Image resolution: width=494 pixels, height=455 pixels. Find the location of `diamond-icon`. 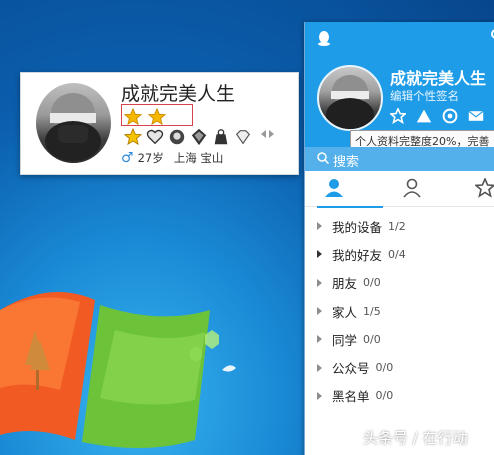

diamond-icon is located at coordinates (243, 137).